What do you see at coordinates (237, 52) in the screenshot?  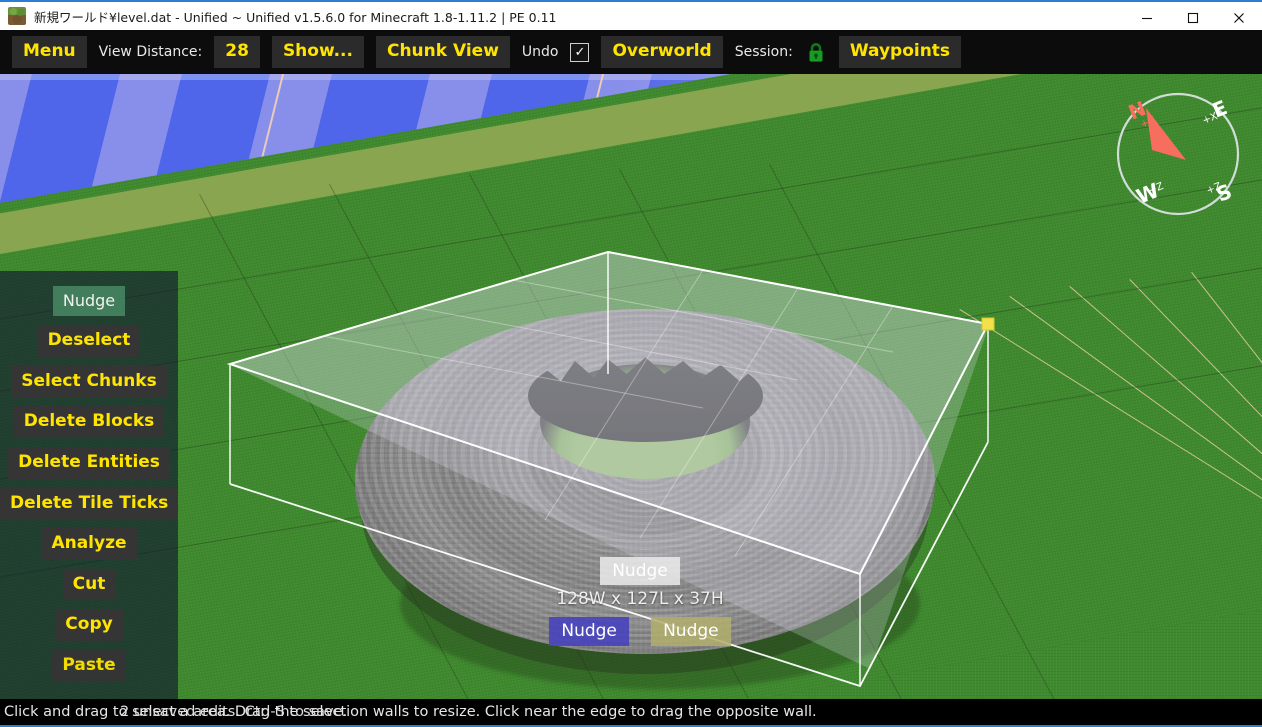 I see `view-distance-value: 28` at bounding box center [237, 52].